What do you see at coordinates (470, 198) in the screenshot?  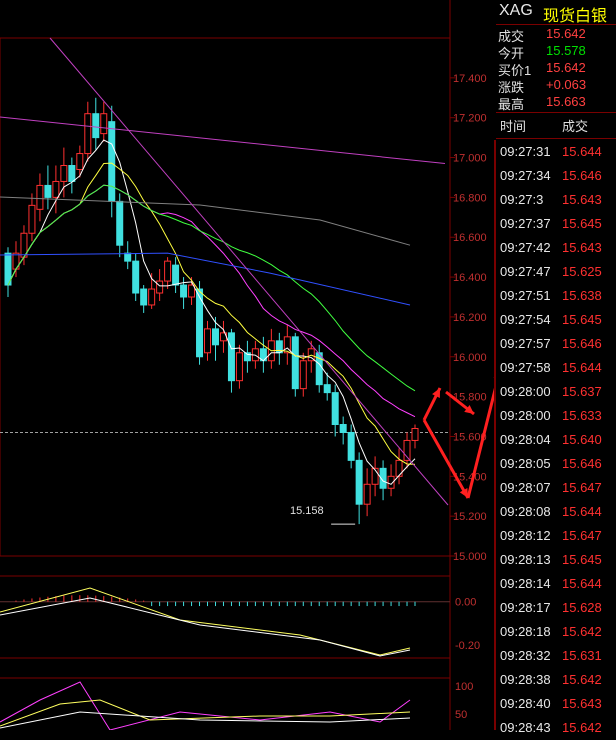 I see `y-tick-label: 16.800` at bounding box center [470, 198].